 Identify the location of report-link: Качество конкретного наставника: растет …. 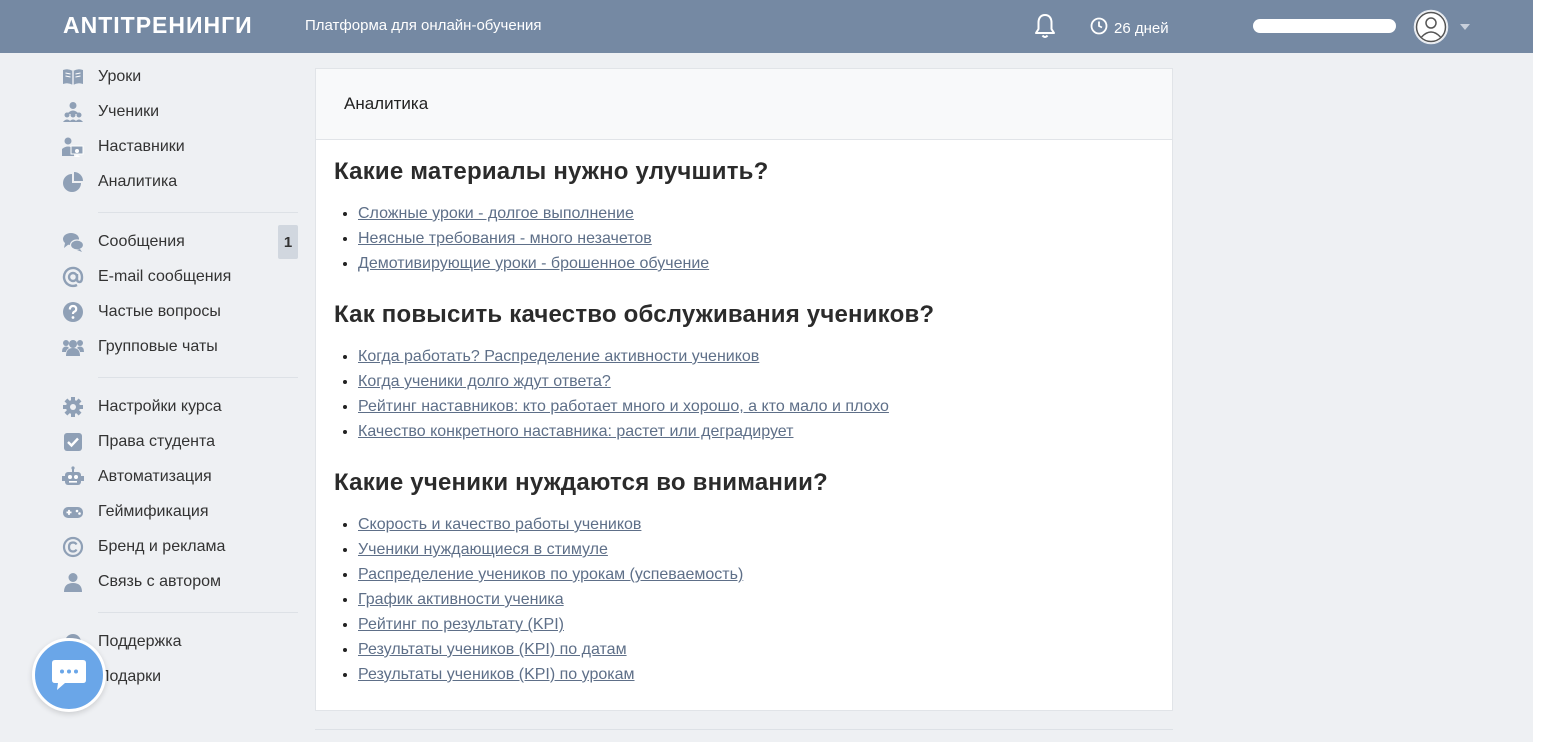
(575, 431).